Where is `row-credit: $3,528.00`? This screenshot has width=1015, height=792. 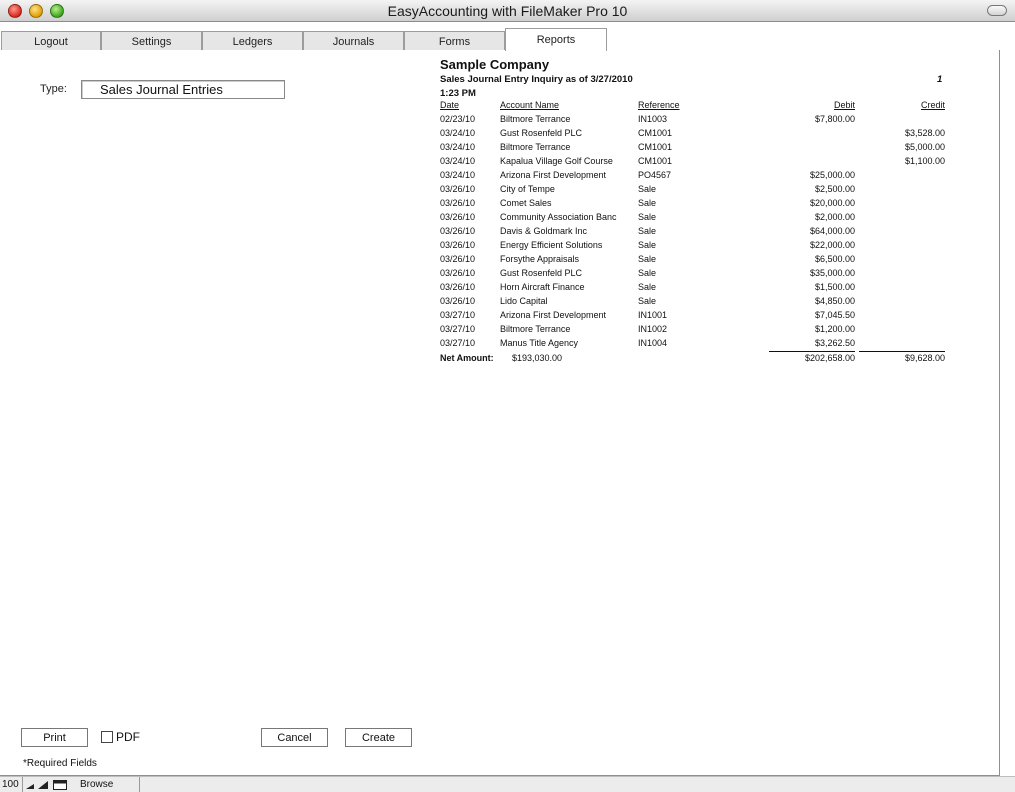
row-credit: $3,528.00 is located at coordinates (924, 133).